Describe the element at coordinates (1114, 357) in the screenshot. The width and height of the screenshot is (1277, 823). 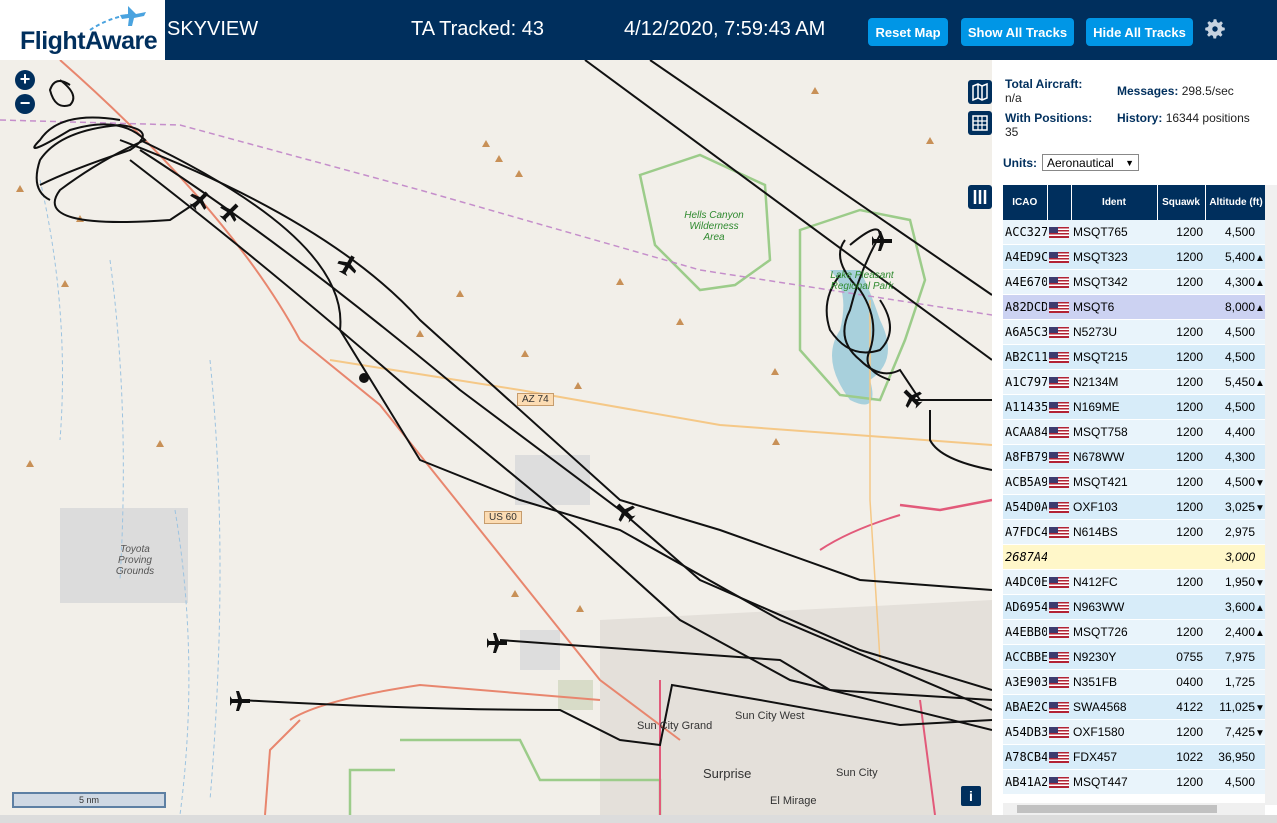
I see `cell-ident: MSQT215` at that location.